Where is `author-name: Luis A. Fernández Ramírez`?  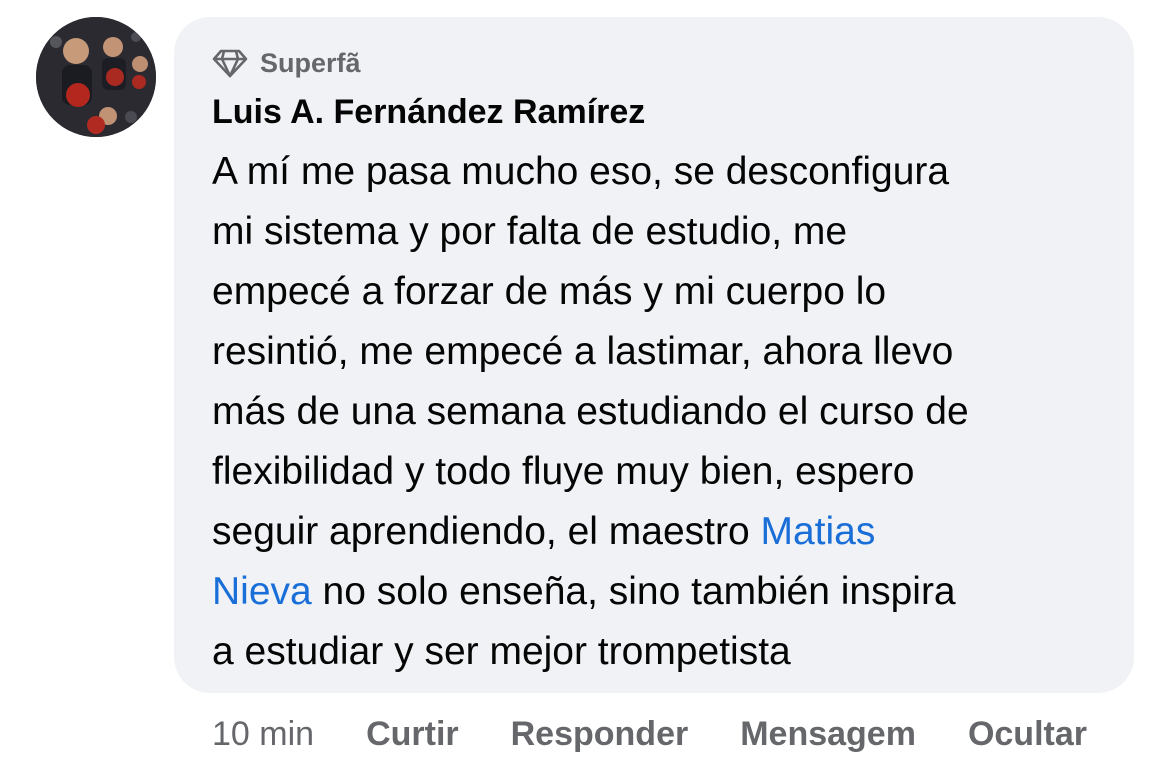 author-name: Luis A. Fernández Ramírez is located at coordinates (428, 112).